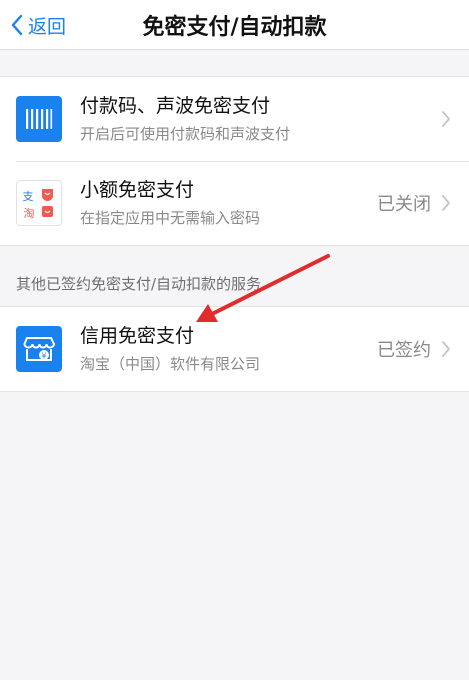  I want to click on back-button: 返回, so click(38, 25).